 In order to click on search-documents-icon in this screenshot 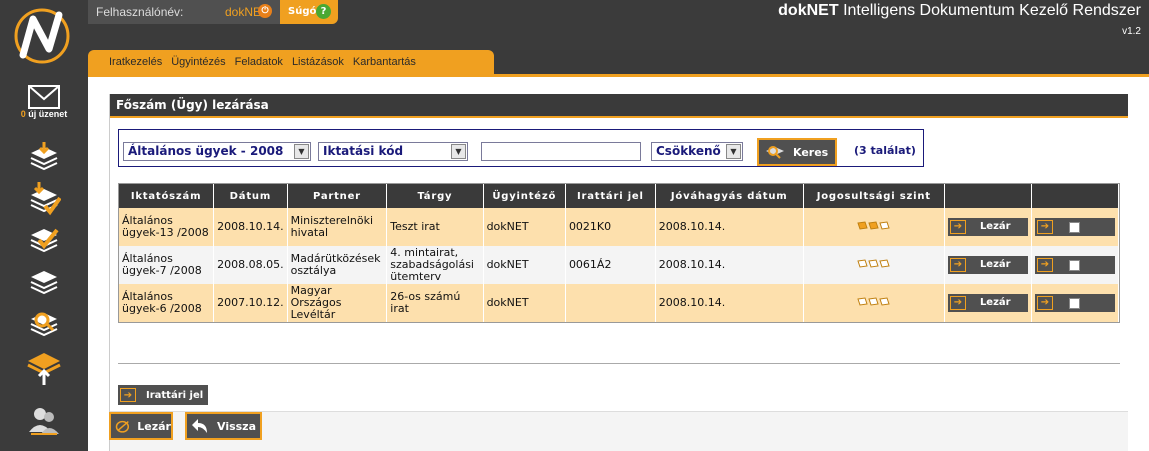, I will do `click(44, 323)`.